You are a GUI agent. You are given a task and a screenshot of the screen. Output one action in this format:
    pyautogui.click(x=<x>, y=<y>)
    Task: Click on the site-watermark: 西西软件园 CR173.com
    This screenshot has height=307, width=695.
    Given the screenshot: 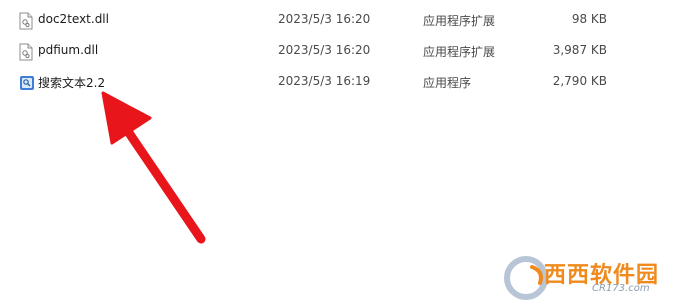 What is the action you would take?
    pyautogui.click(x=597, y=279)
    